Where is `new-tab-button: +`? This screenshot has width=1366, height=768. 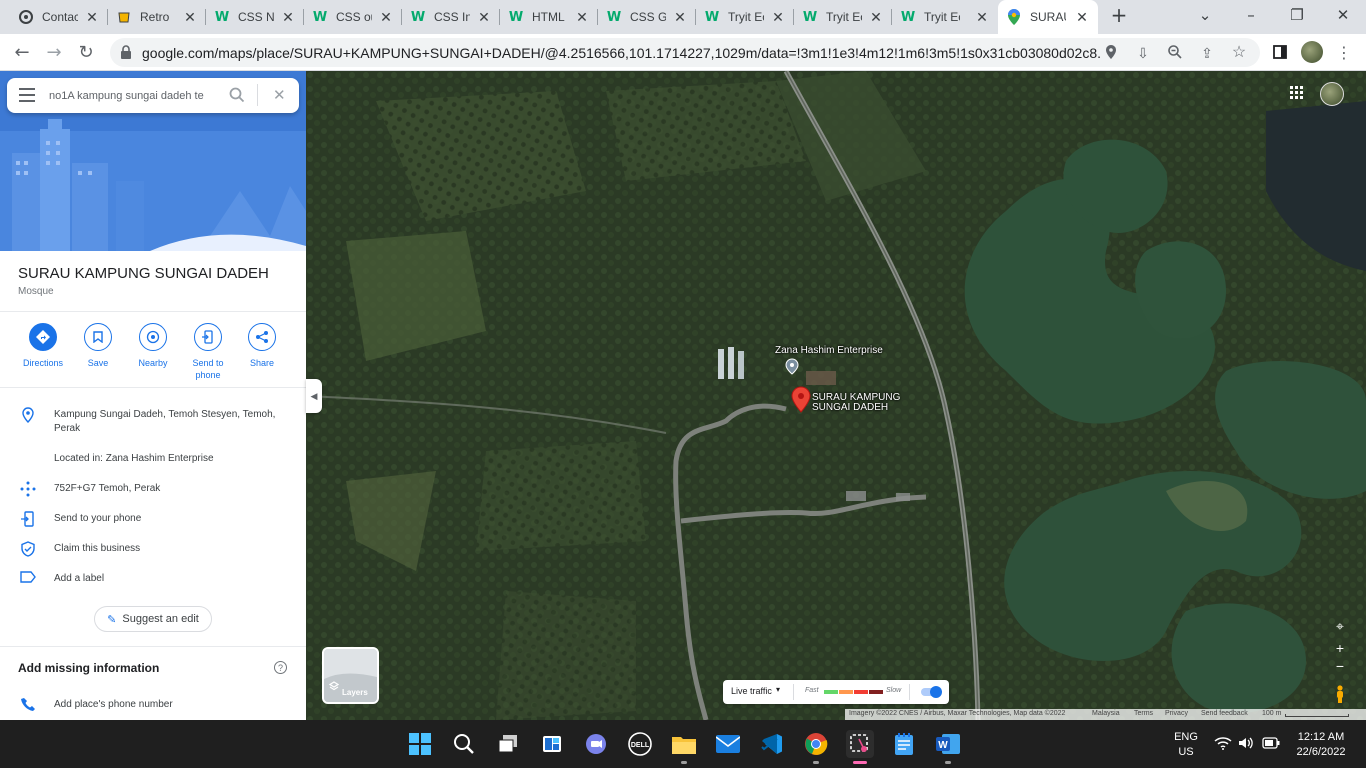 new-tab-button: + is located at coordinates (1119, 16).